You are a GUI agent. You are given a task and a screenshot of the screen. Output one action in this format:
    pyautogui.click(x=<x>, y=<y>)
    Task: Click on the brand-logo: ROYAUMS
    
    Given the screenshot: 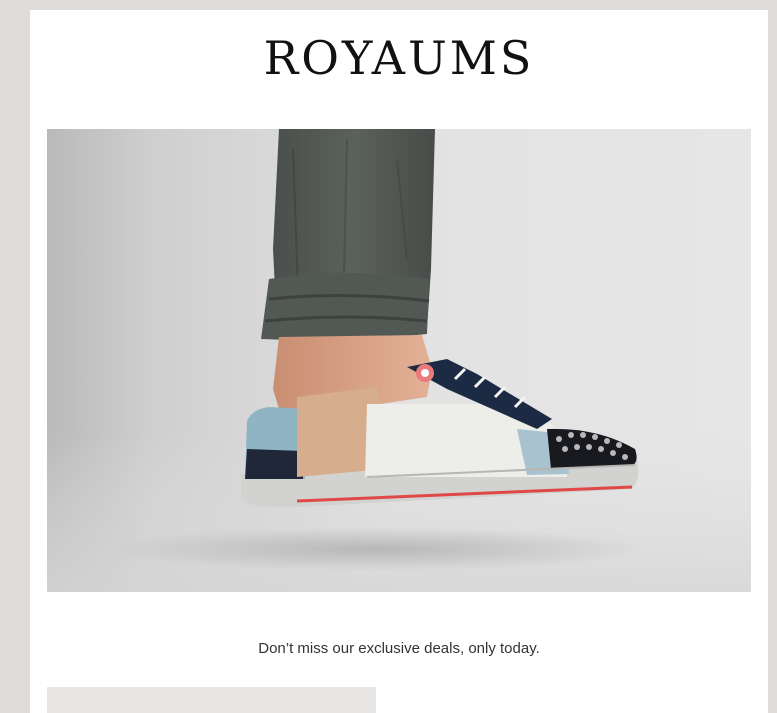 What is the action you would take?
    pyautogui.click(x=399, y=58)
    